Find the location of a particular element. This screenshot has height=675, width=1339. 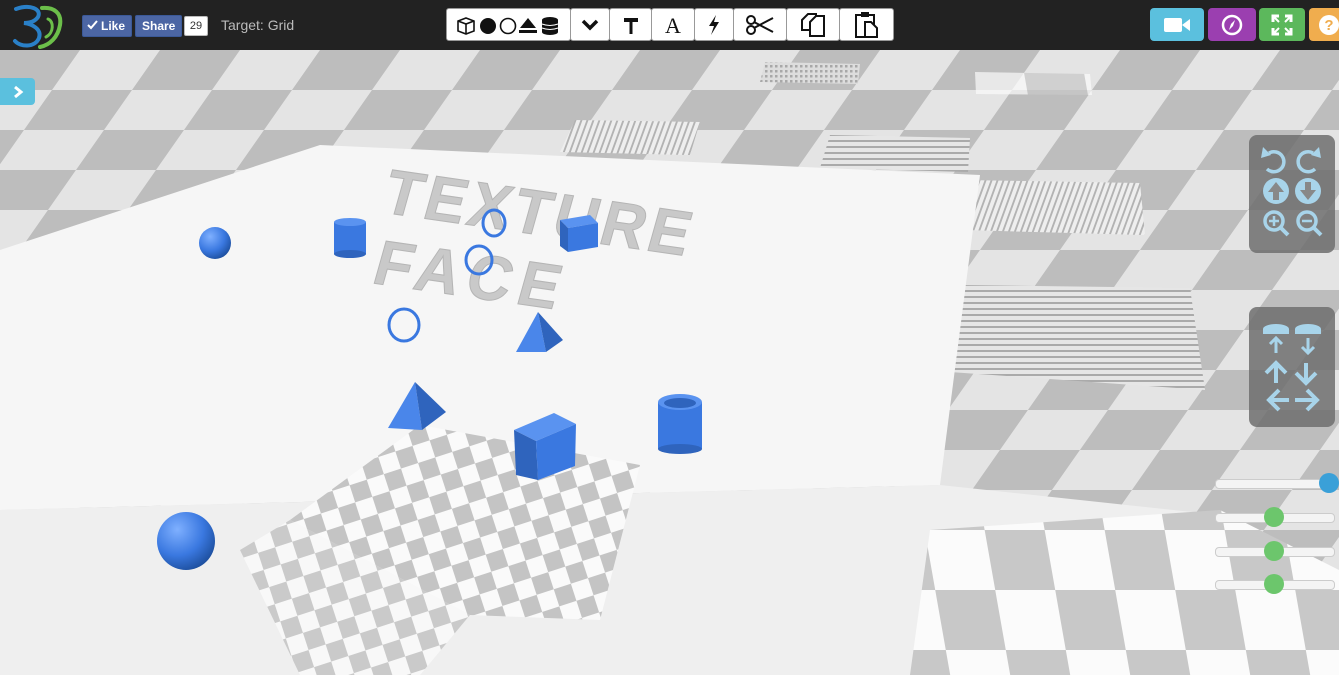

sphere-icon is located at coordinates (487, 25).